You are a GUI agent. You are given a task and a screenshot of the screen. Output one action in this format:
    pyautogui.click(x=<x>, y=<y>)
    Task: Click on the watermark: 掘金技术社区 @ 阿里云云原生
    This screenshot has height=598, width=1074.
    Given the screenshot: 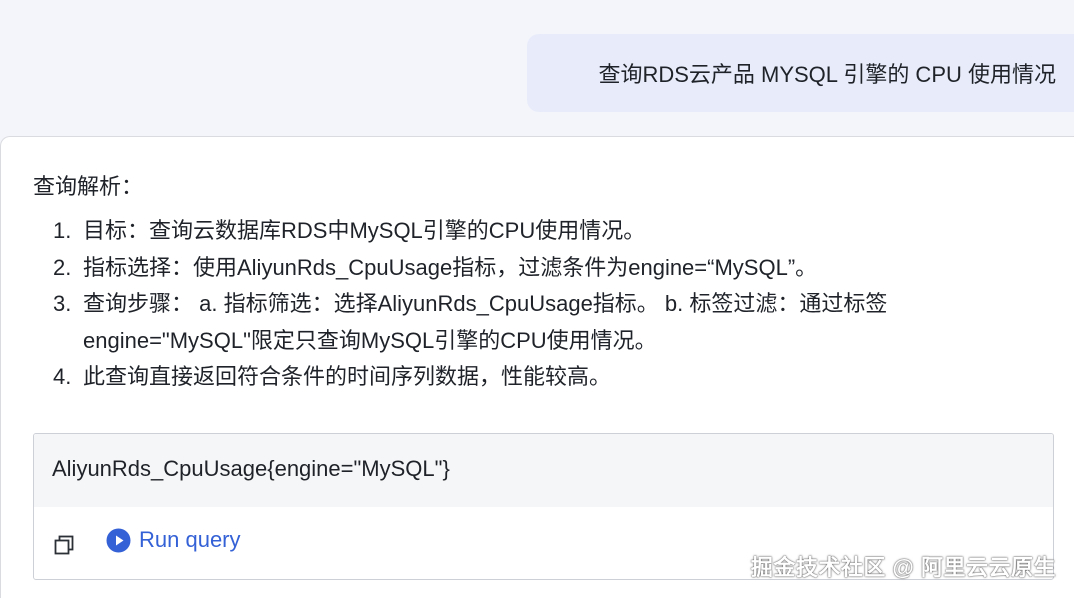 What is the action you would take?
    pyautogui.click(x=903, y=567)
    